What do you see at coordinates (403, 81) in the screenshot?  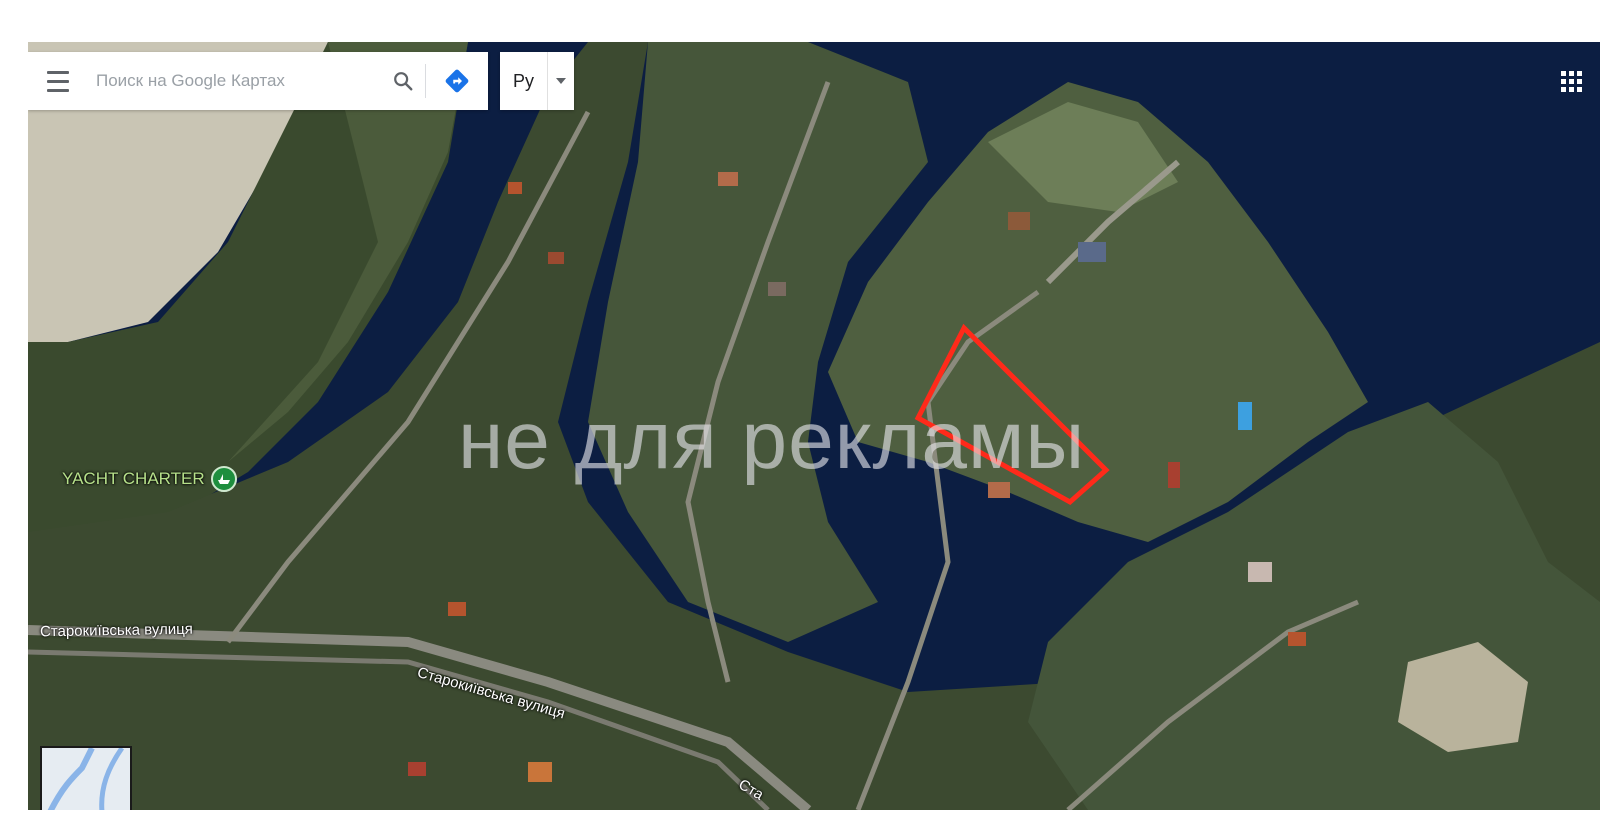 I see `search-icon` at bounding box center [403, 81].